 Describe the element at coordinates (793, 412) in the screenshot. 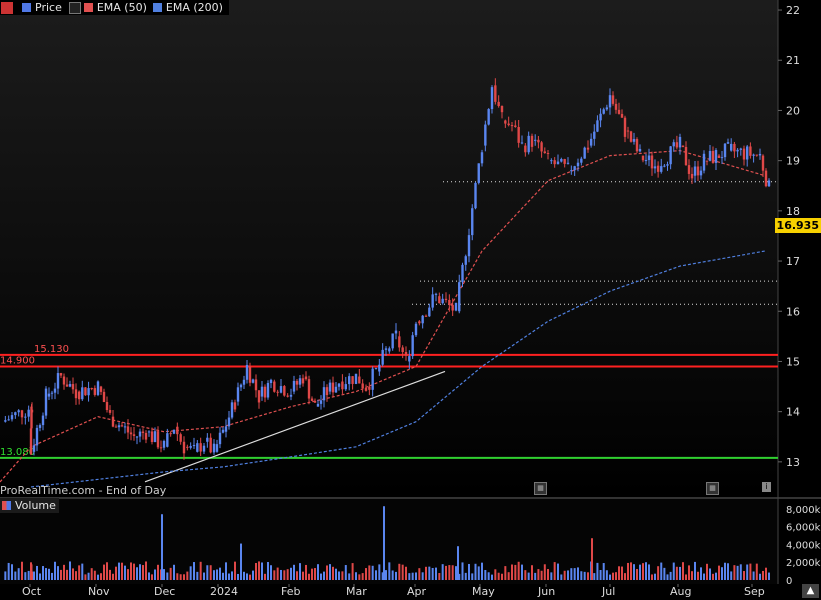

I see `y-tick-label: 14` at that location.